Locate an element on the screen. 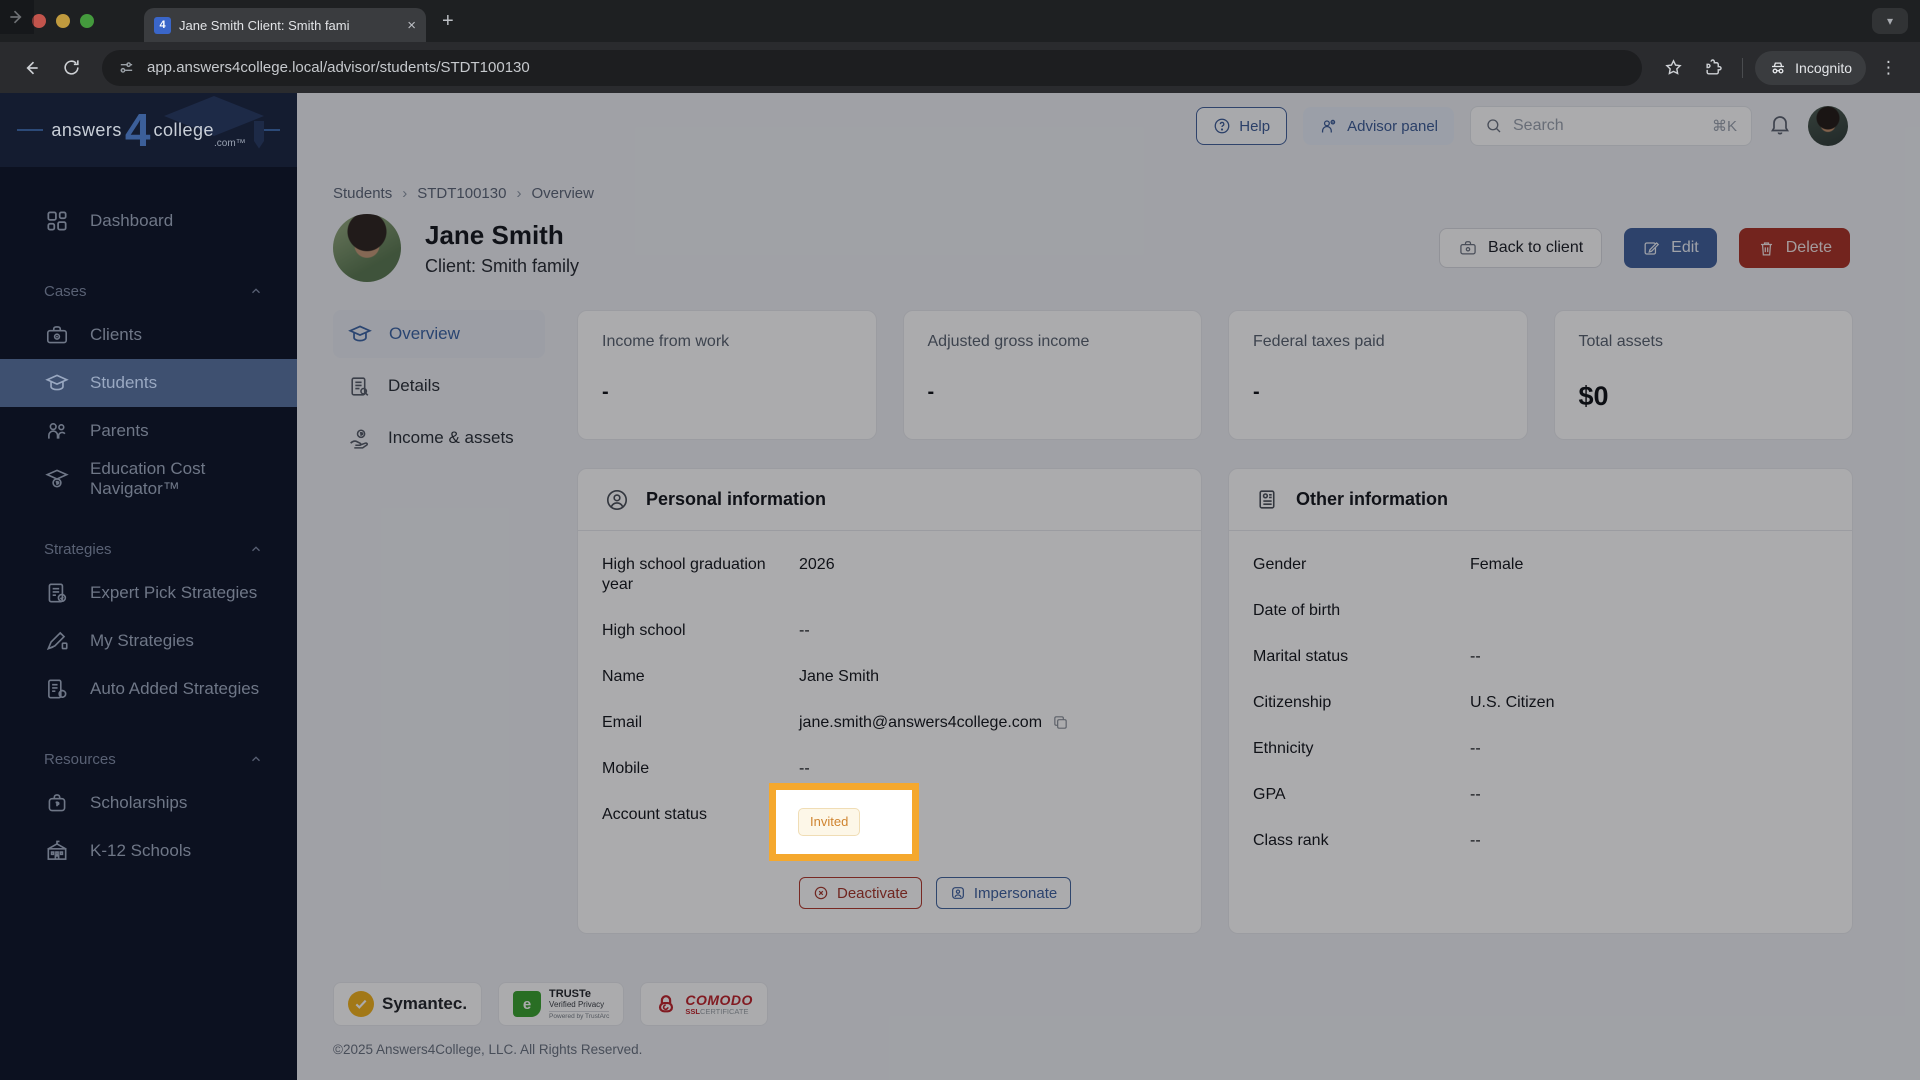 This screenshot has height=1080, width=1920. reload-icon is located at coordinates (71, 68).